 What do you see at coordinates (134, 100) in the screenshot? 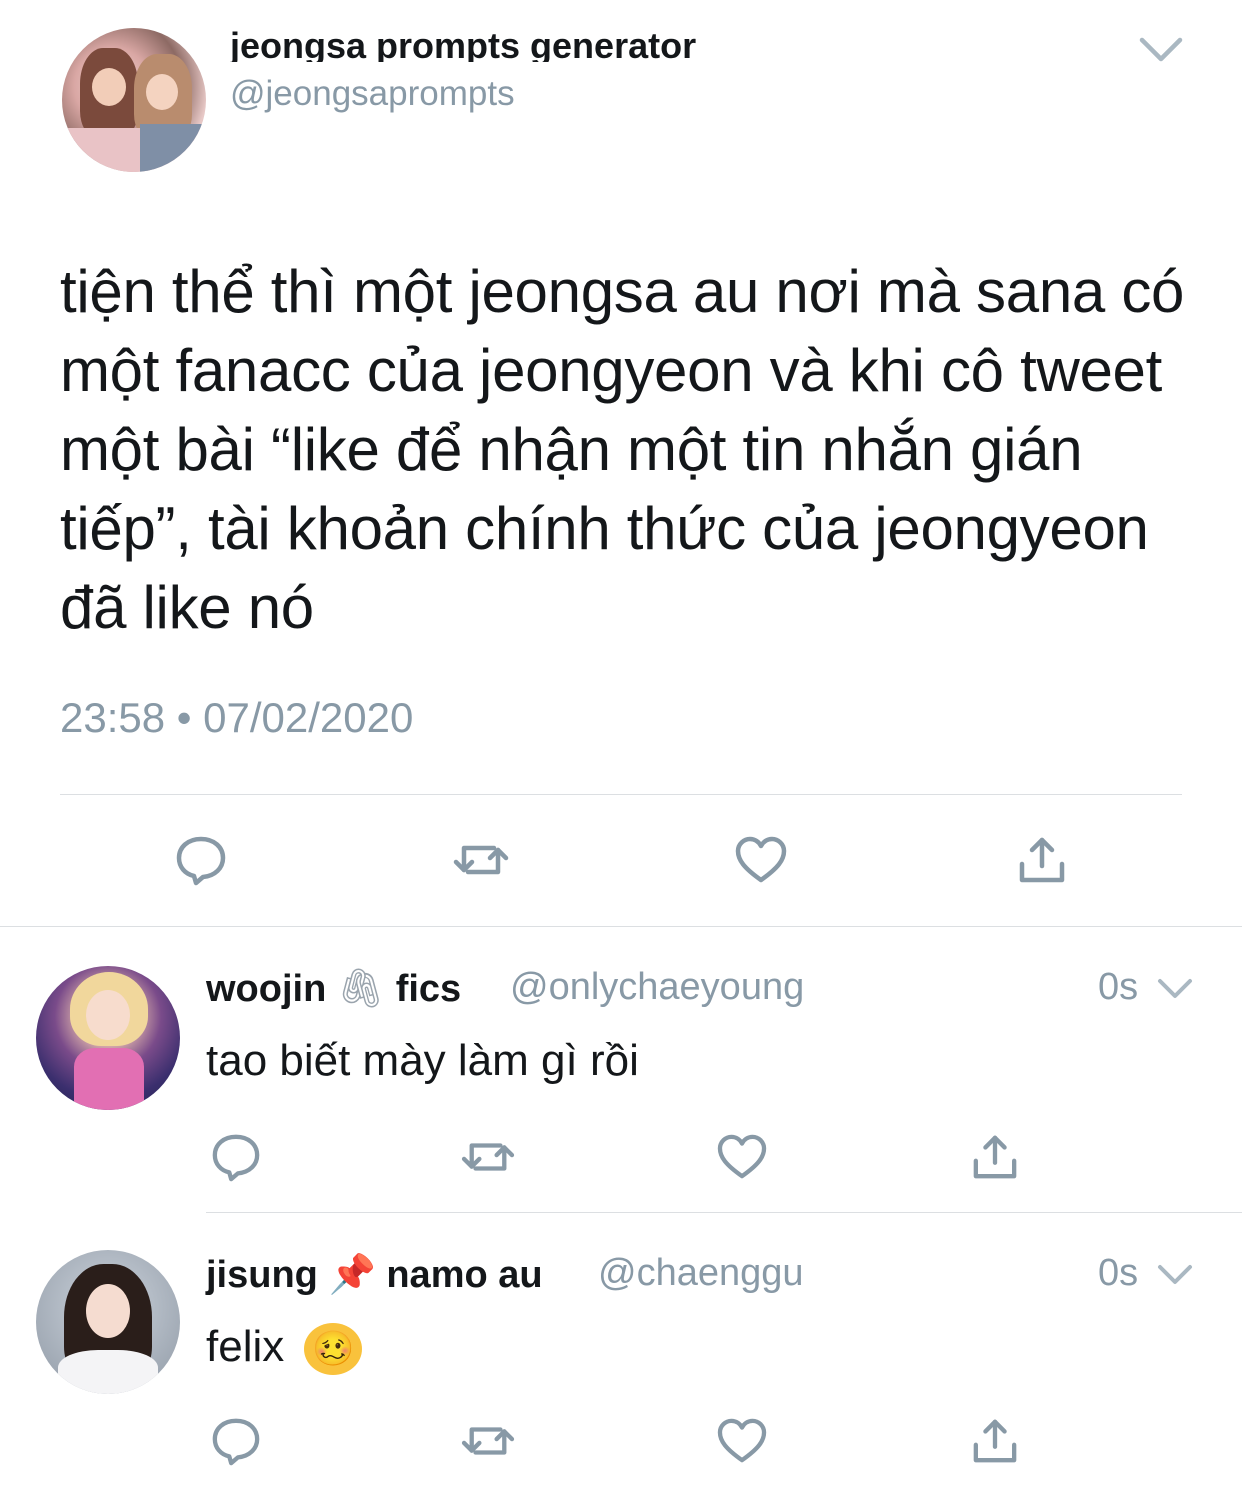
I see `main-tweet-avatar` at bounding box center [134, 100].